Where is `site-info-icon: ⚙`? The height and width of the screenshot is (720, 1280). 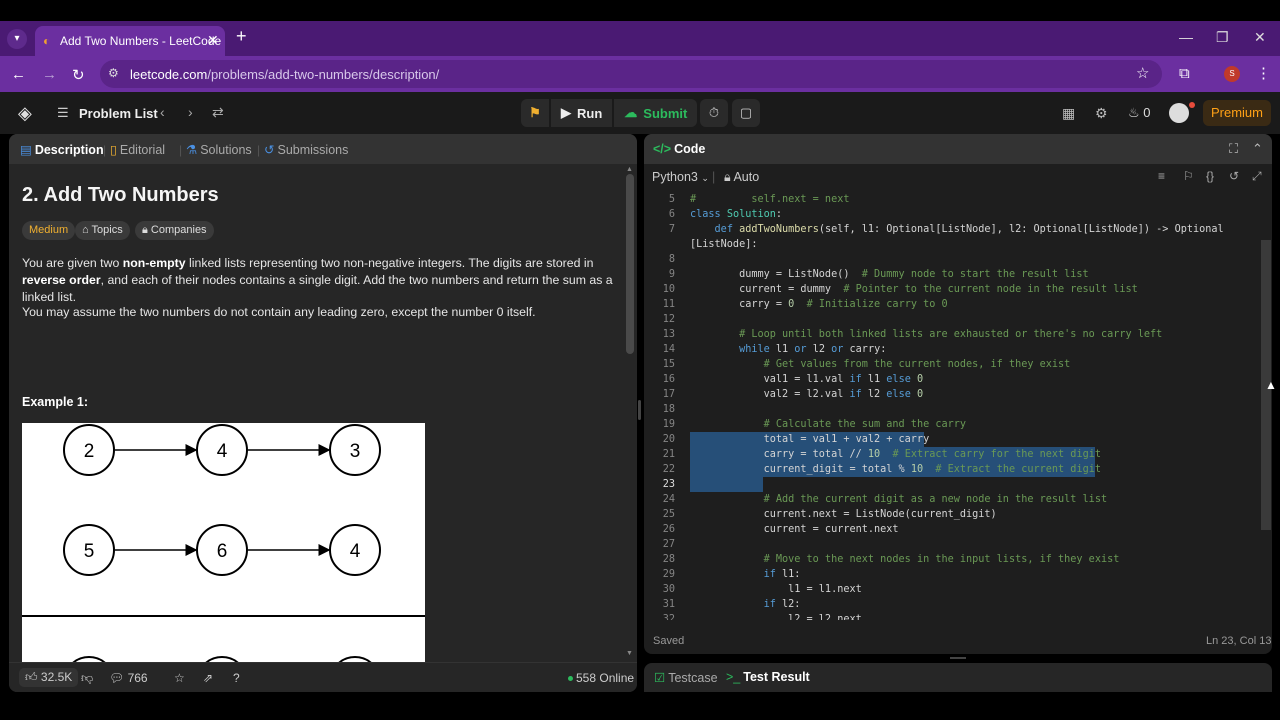
site-info-icon: ⚙ is located at coordinates (113, 73).